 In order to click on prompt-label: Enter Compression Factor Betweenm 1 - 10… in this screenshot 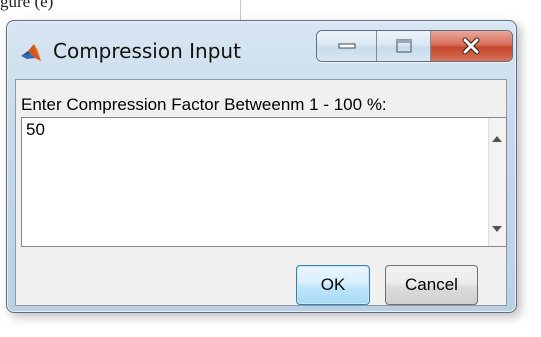, I will do `click(204, 104)`.